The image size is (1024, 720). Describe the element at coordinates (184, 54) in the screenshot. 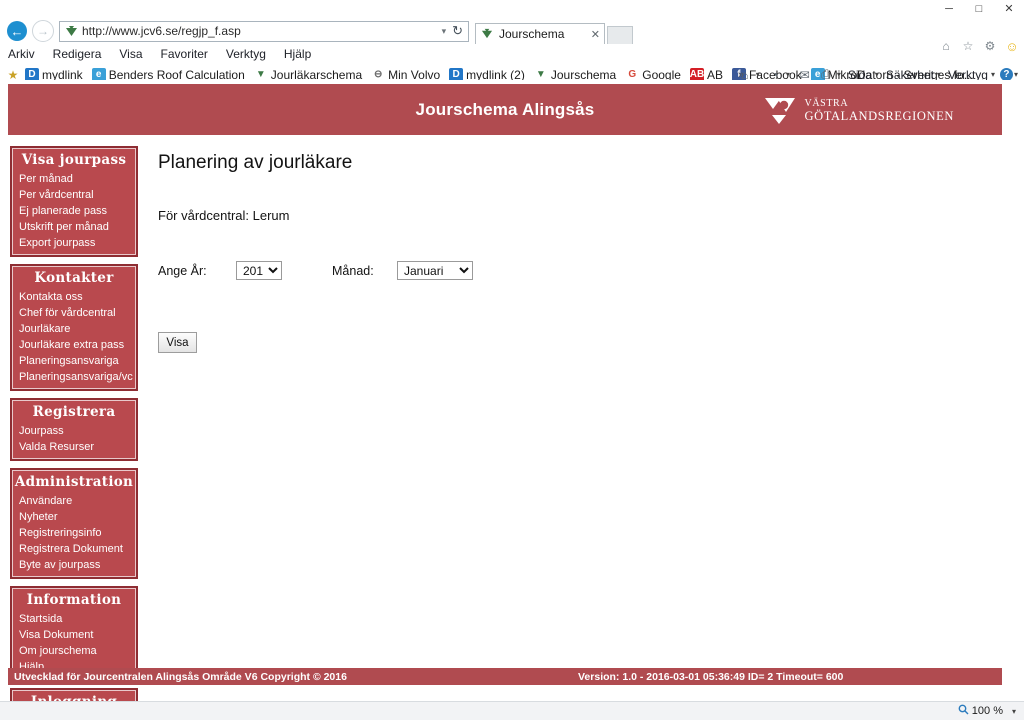

I see `menu-item-favoriter: Favoriter` at that location.